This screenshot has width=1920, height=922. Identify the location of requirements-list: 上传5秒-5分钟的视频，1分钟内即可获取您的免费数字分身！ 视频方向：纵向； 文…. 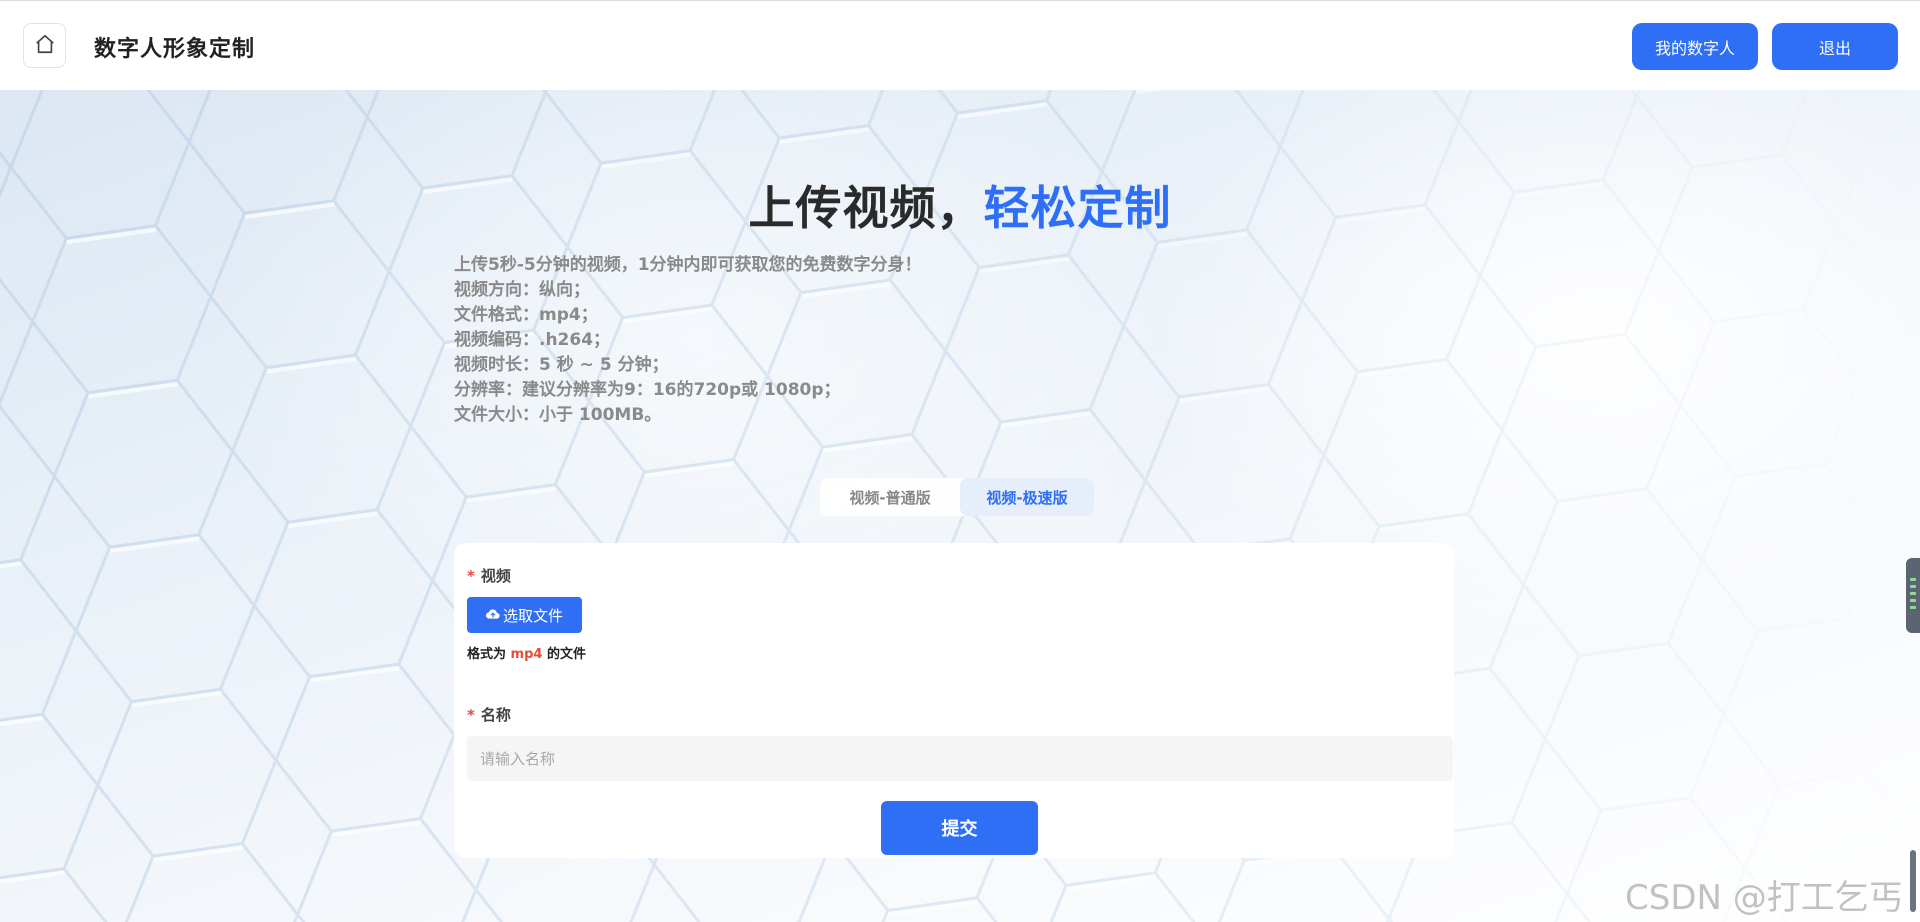
(688, 340).